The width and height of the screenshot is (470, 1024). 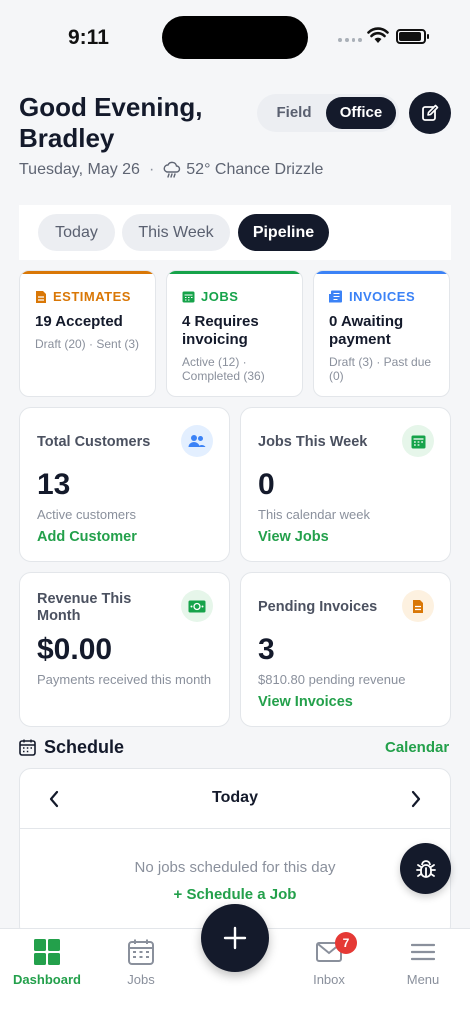 What do you see at coordinates (197, 606) in the screenshot?
I see `cash-icon` at bounding box center [197, 606].